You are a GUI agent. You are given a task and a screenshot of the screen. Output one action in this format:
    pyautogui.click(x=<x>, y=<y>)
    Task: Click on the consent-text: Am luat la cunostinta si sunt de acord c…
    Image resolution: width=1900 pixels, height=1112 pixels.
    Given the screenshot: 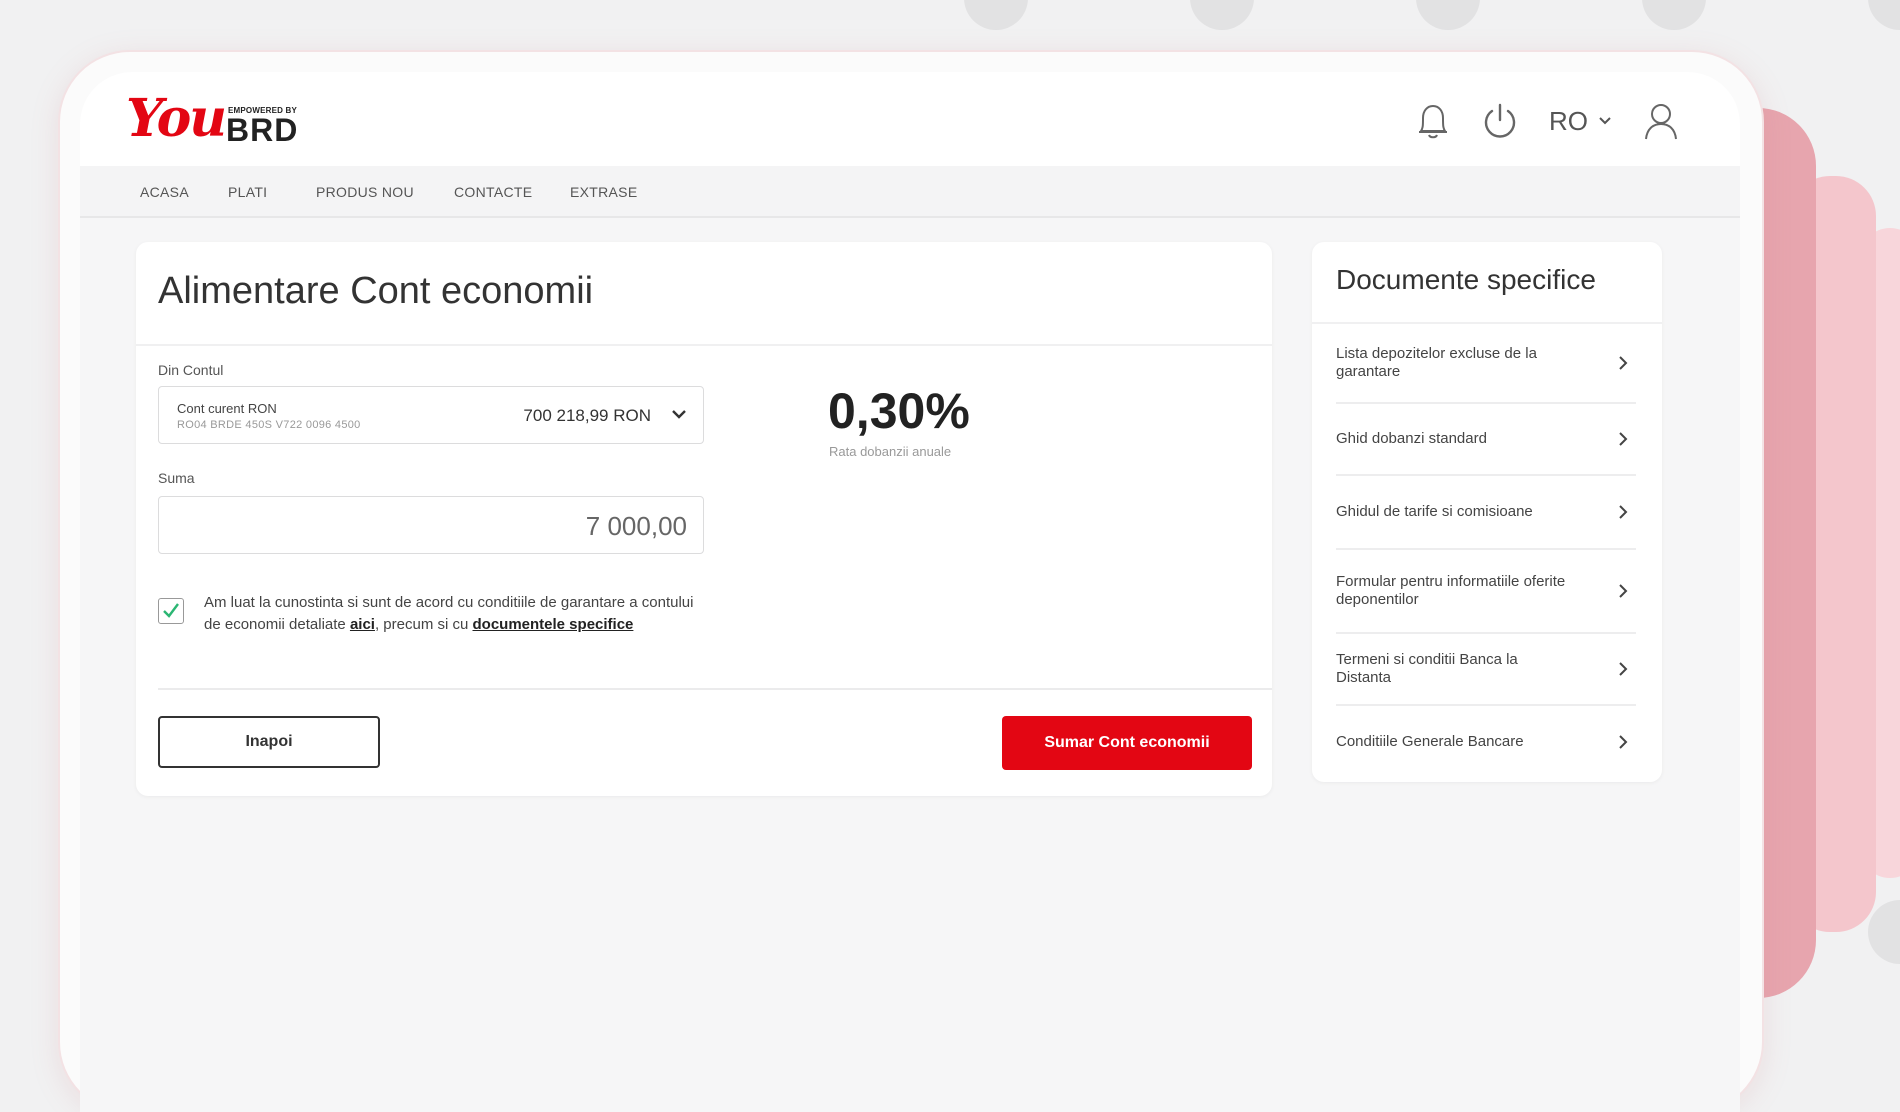 What is the action you would take?
    pyautogui.click(x=449, y=614)
    